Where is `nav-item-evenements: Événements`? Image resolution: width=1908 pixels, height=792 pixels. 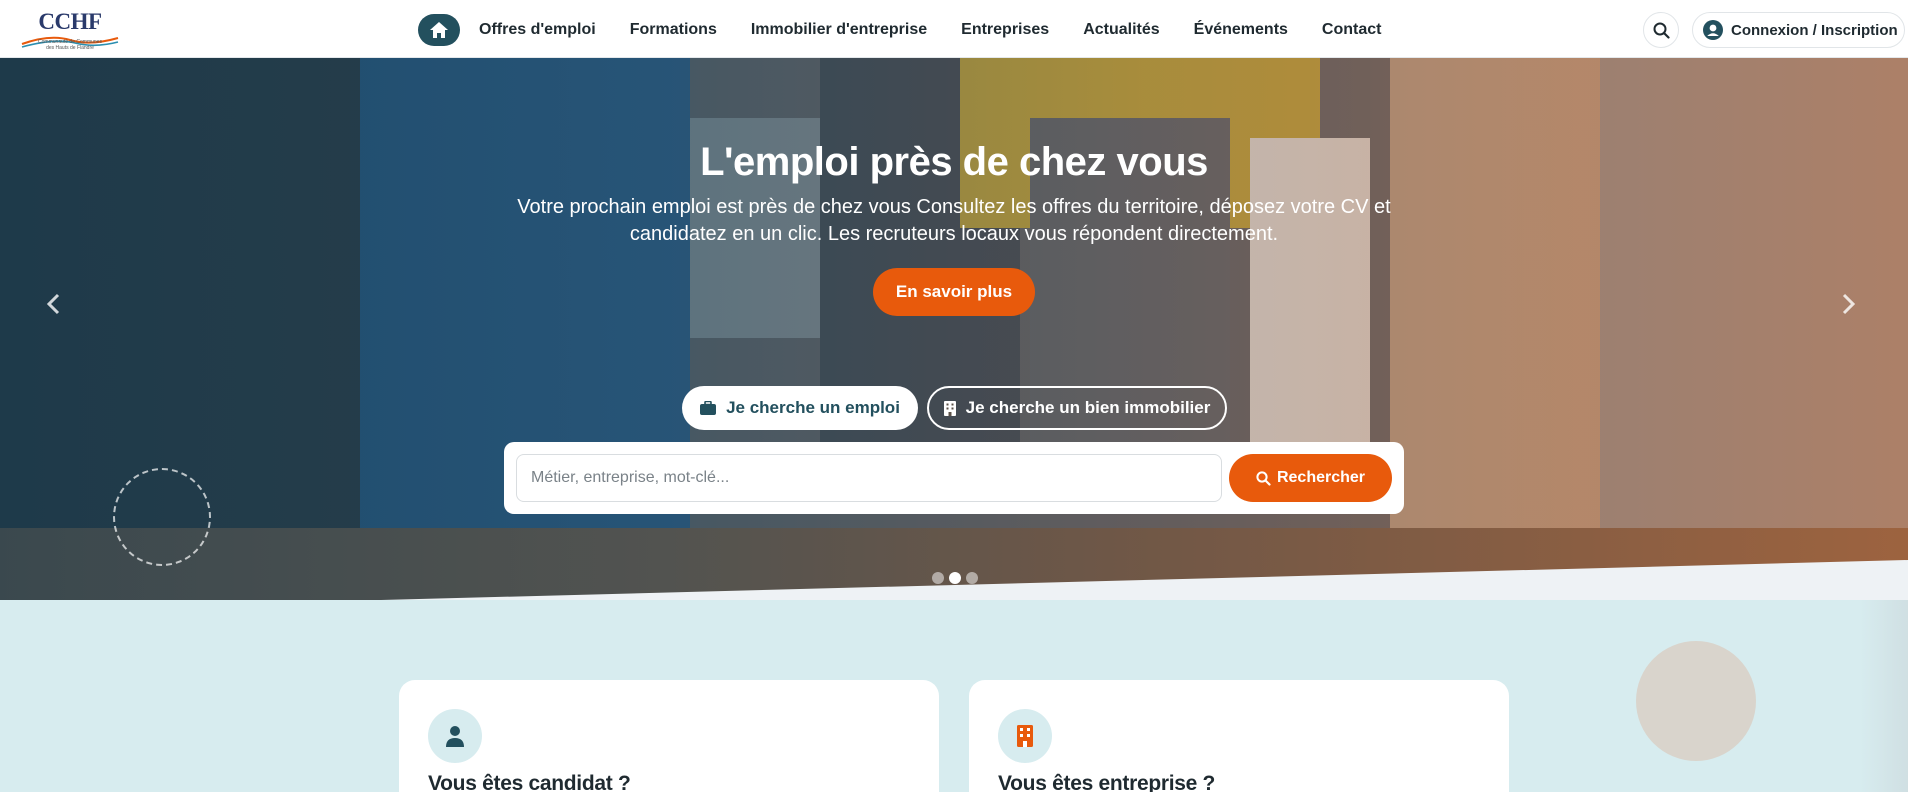 nav-item-evenements: Événements is located at coordinates (1241, 30).